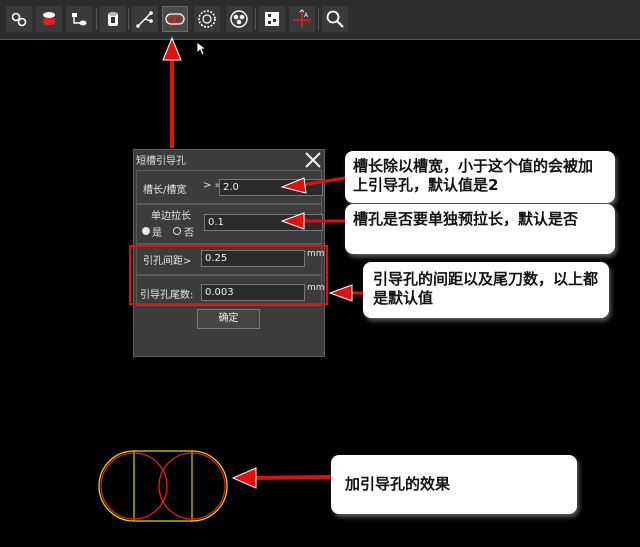 The width and height of the screenshot is (640, 547). I want to click on slot-guide-hole-preview, so click(163, 486).